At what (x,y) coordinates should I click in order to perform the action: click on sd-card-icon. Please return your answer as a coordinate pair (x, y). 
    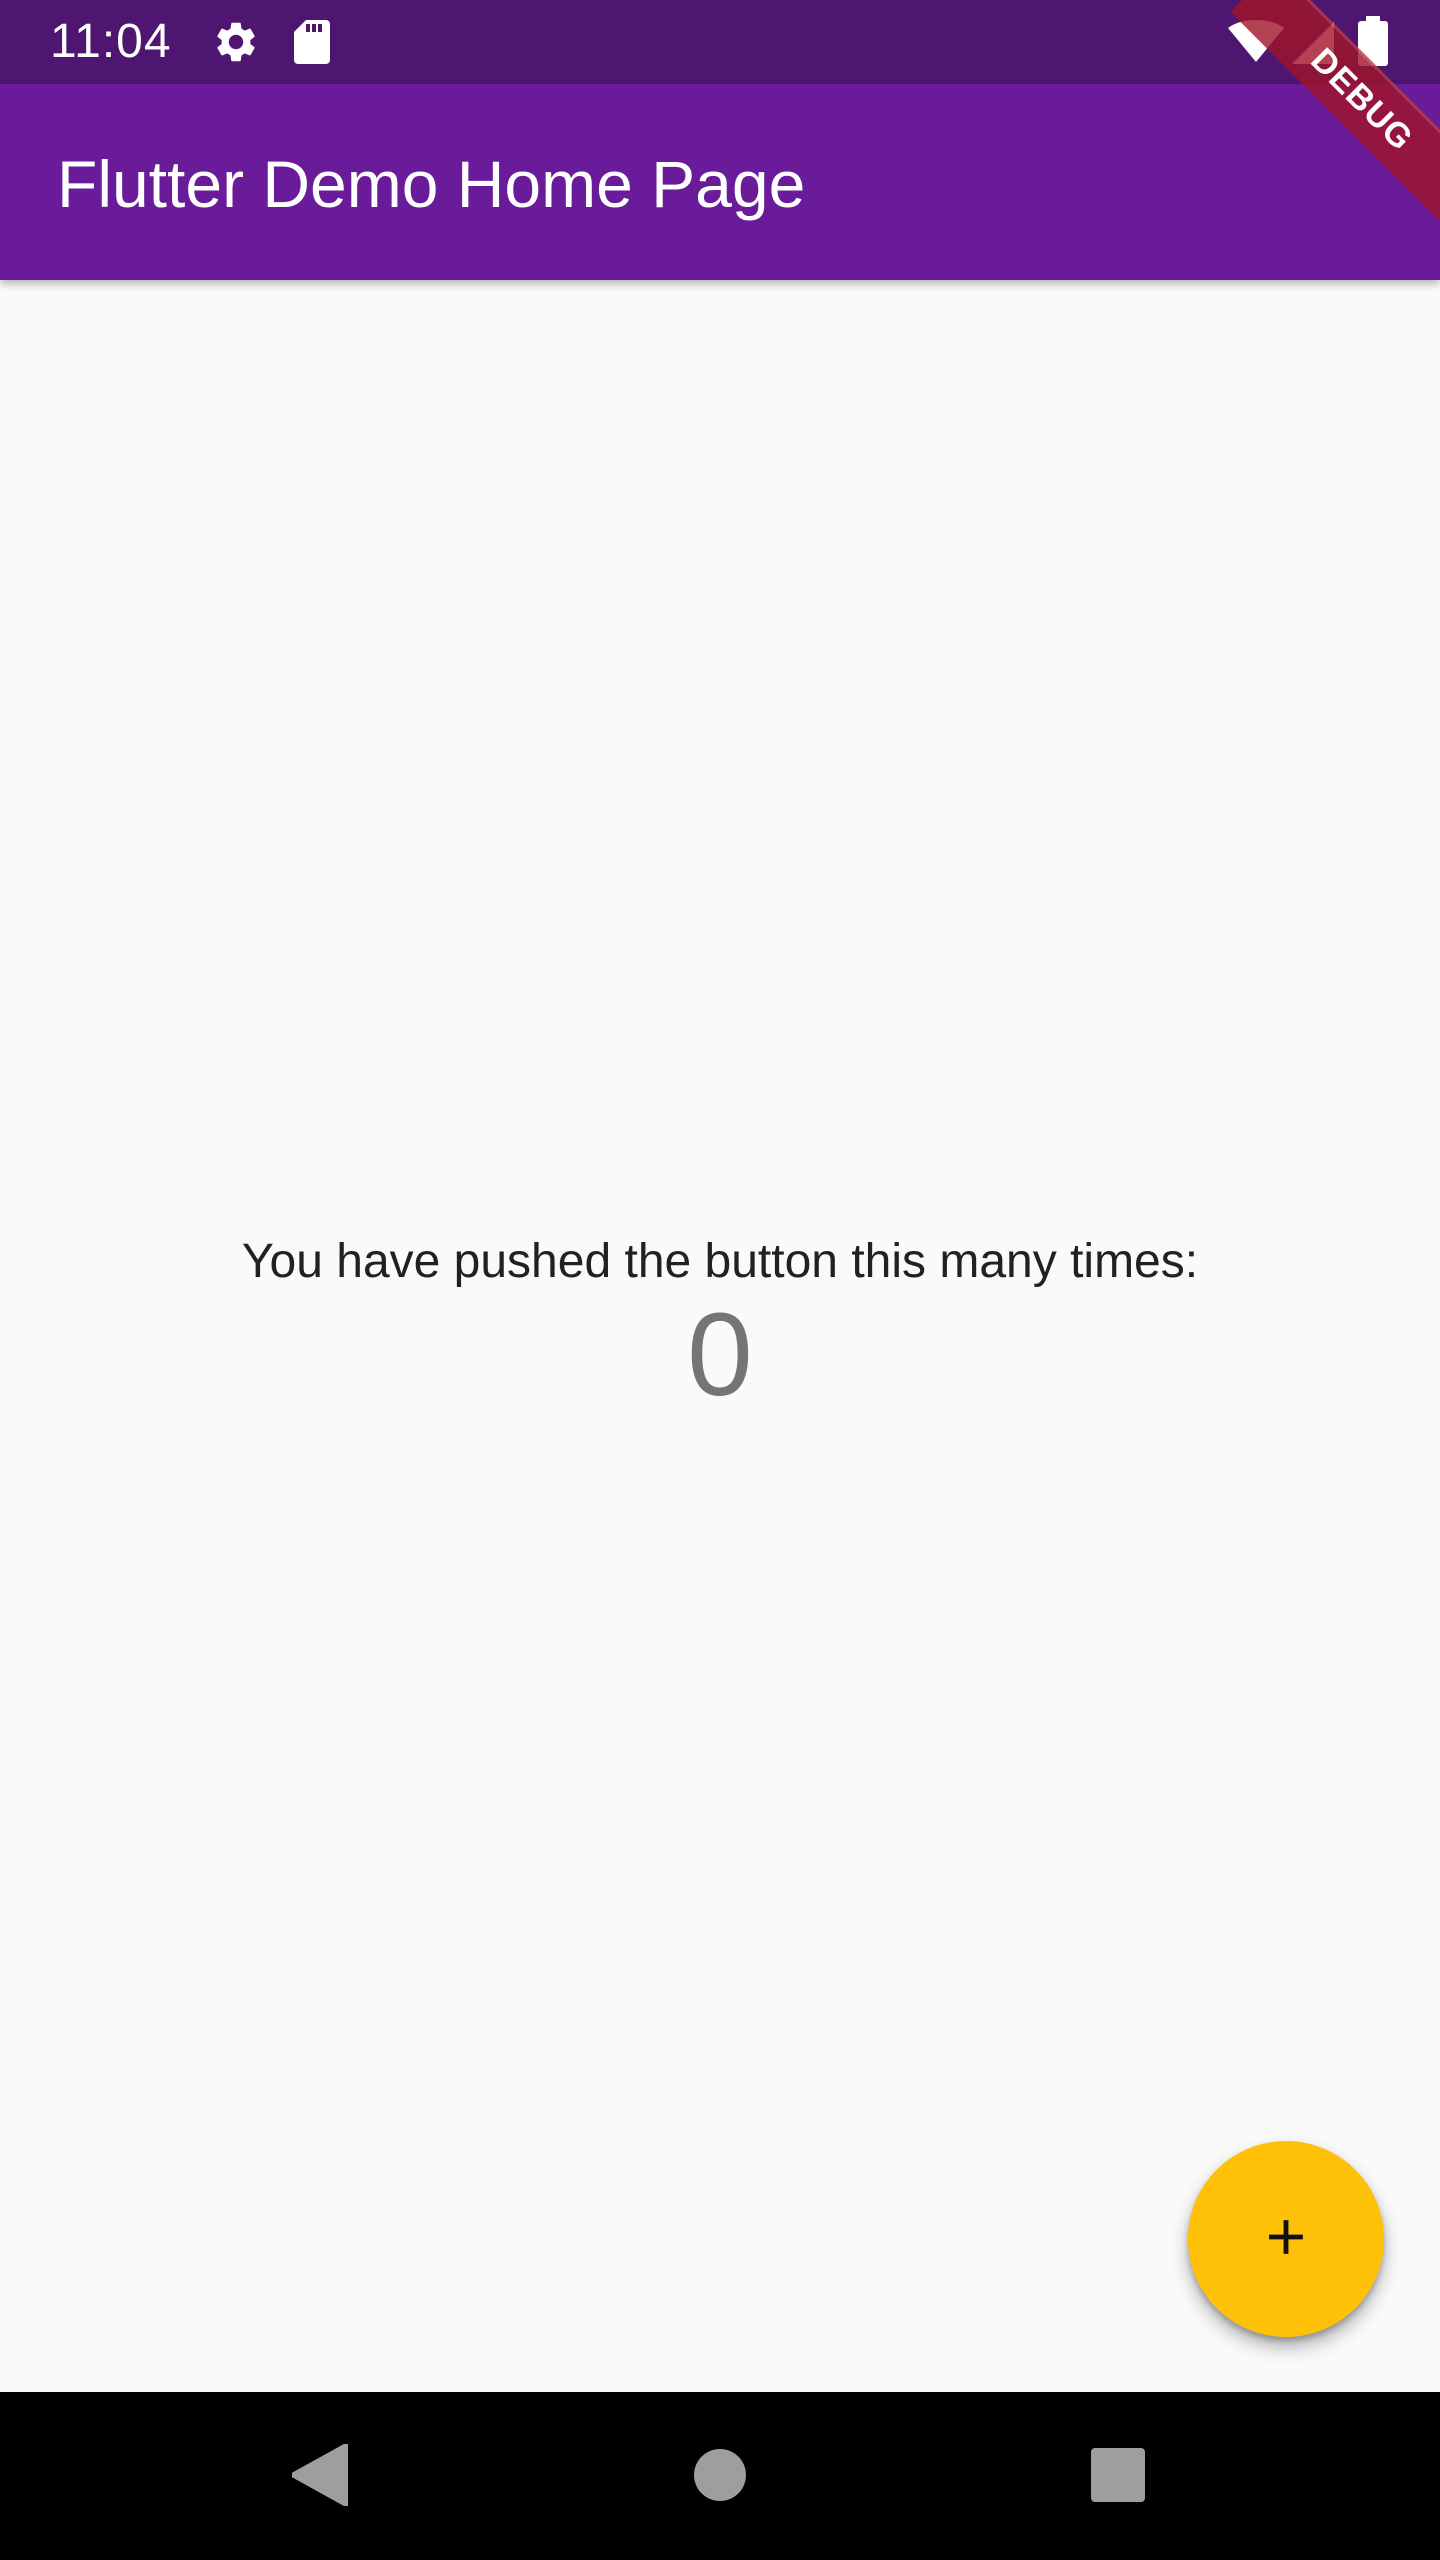
    Looking at the image, I should click on (312, 44).